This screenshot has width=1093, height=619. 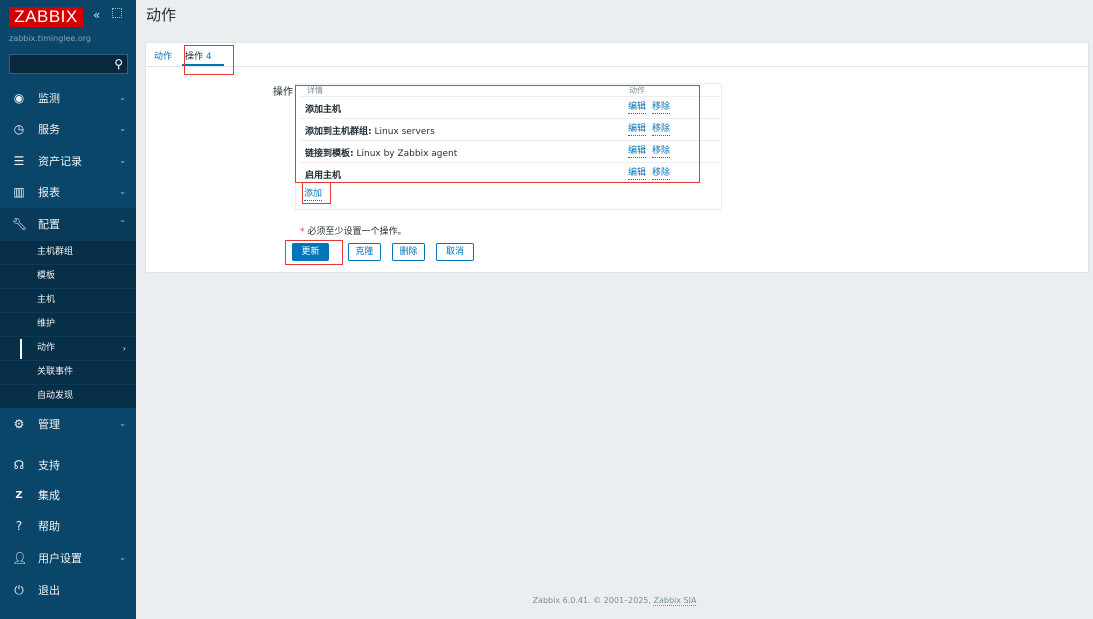 I want to click on nav-item-help: ? 帮助, so click(x=68, y=526).